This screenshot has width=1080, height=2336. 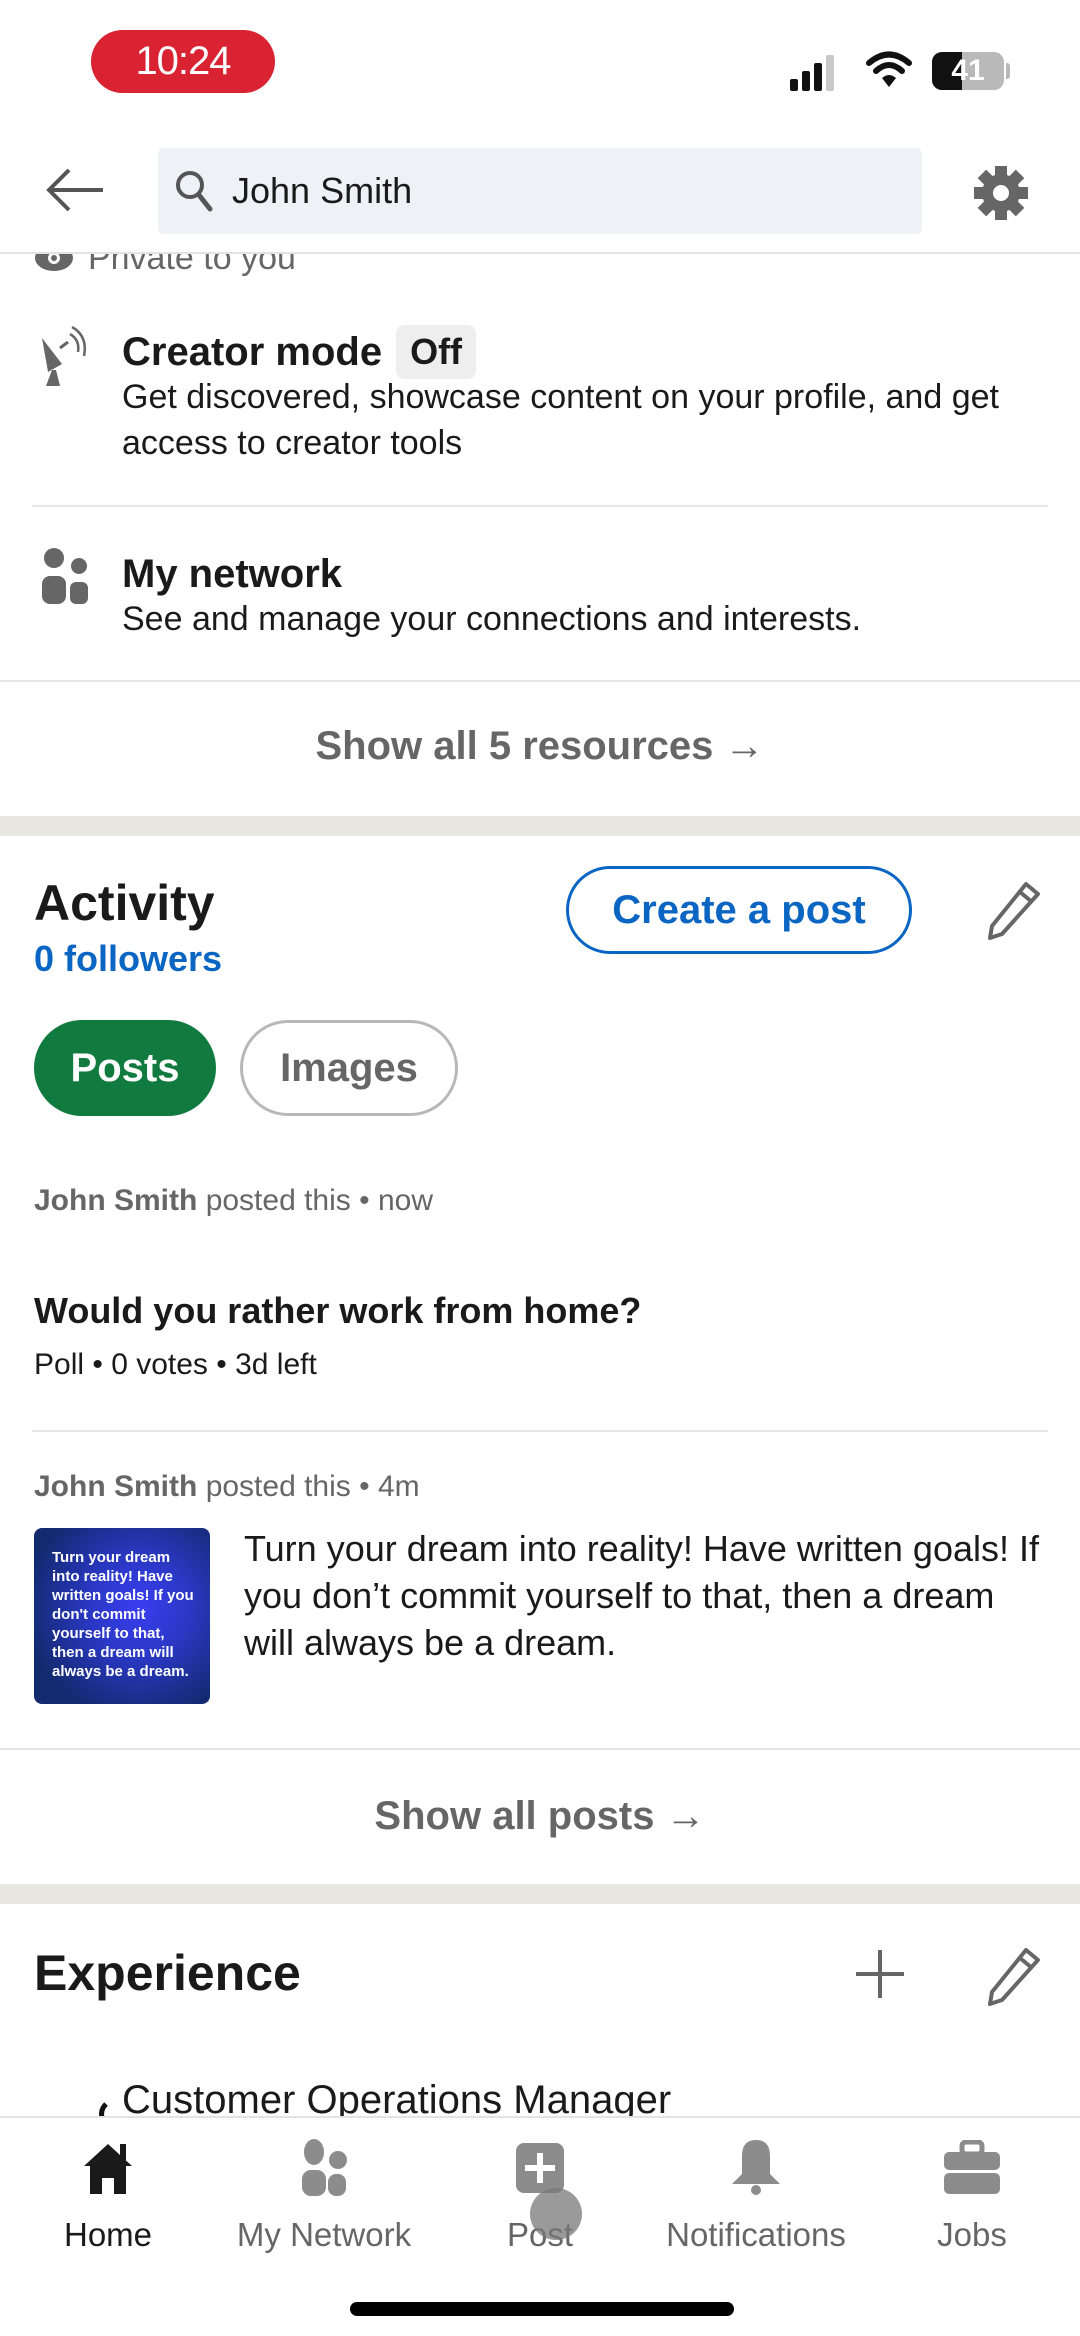 I want to click on nav-my-network: My Network, so click(x=324, y=2198).